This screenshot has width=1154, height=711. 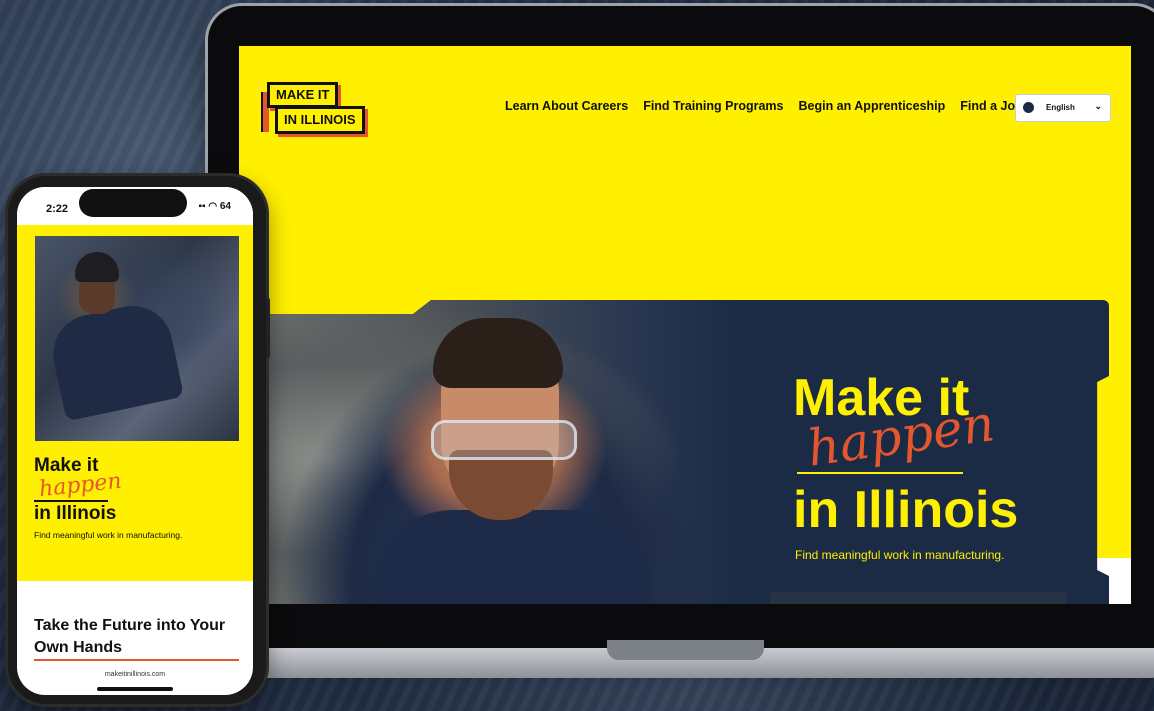 I want to click on phone-section-rule, so click(x=136, y=660).